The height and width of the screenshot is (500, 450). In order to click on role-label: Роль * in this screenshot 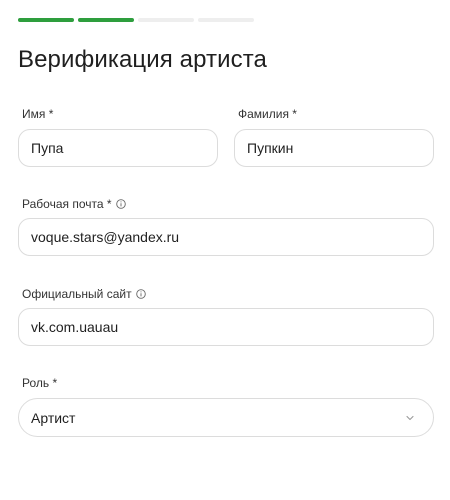, I will do `click(39, 383)`.